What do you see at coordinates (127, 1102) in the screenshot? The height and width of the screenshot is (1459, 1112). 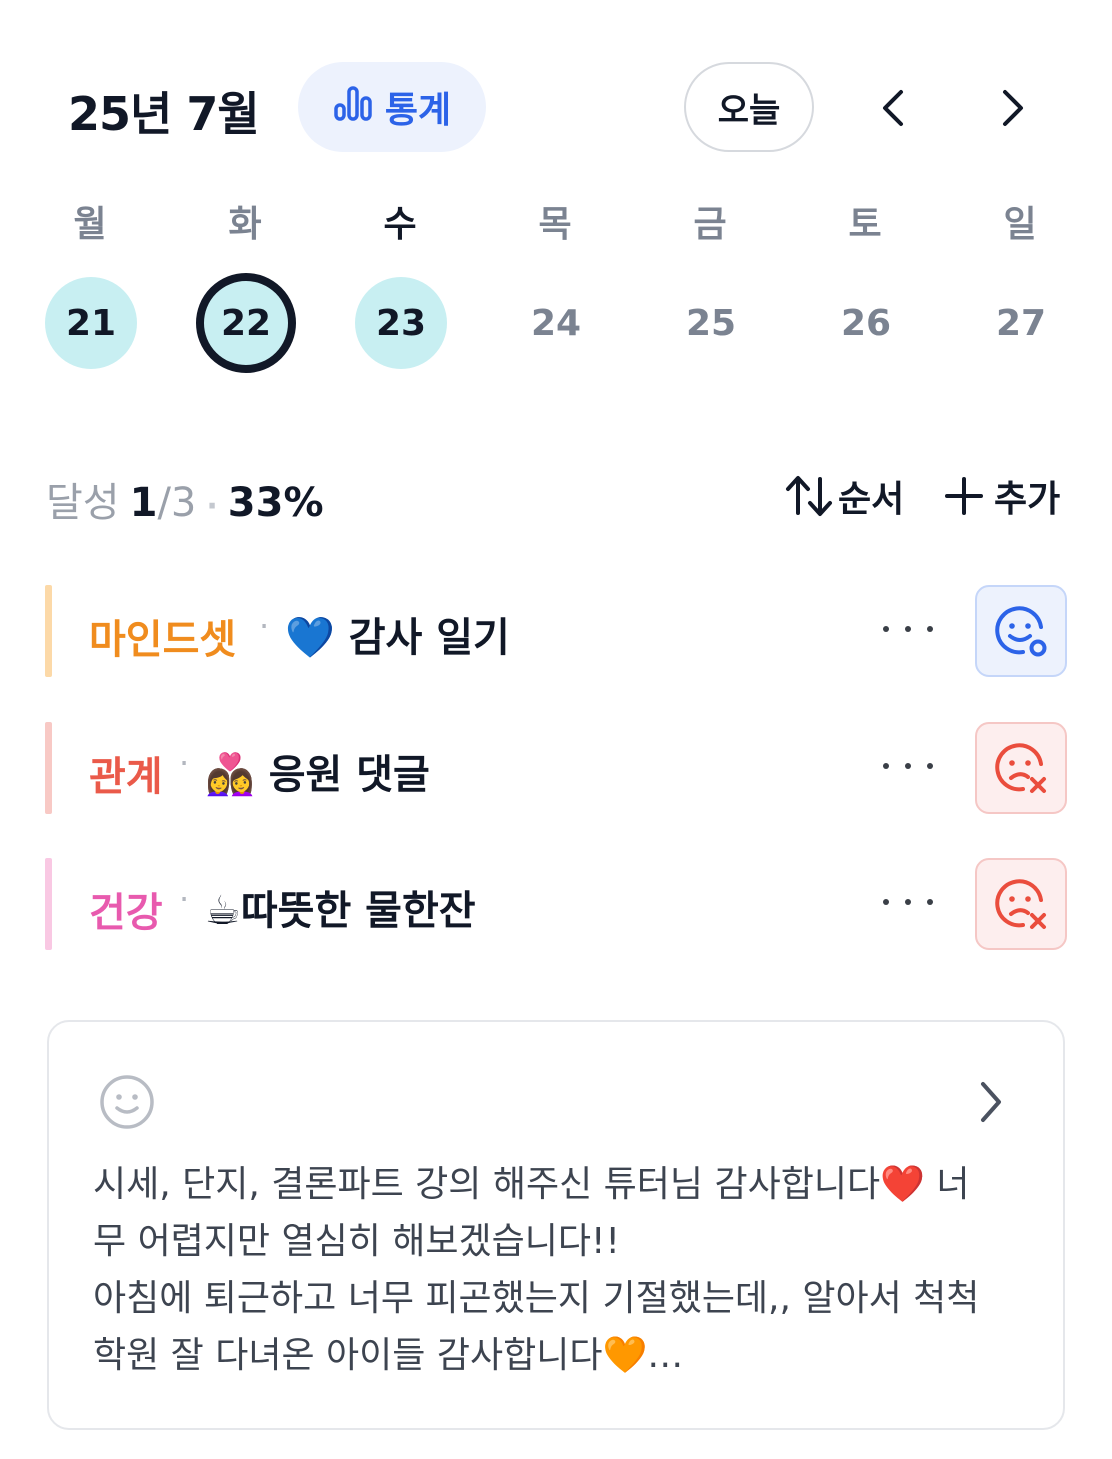 I see `smile-icon` at bounding box center [127, 1102].